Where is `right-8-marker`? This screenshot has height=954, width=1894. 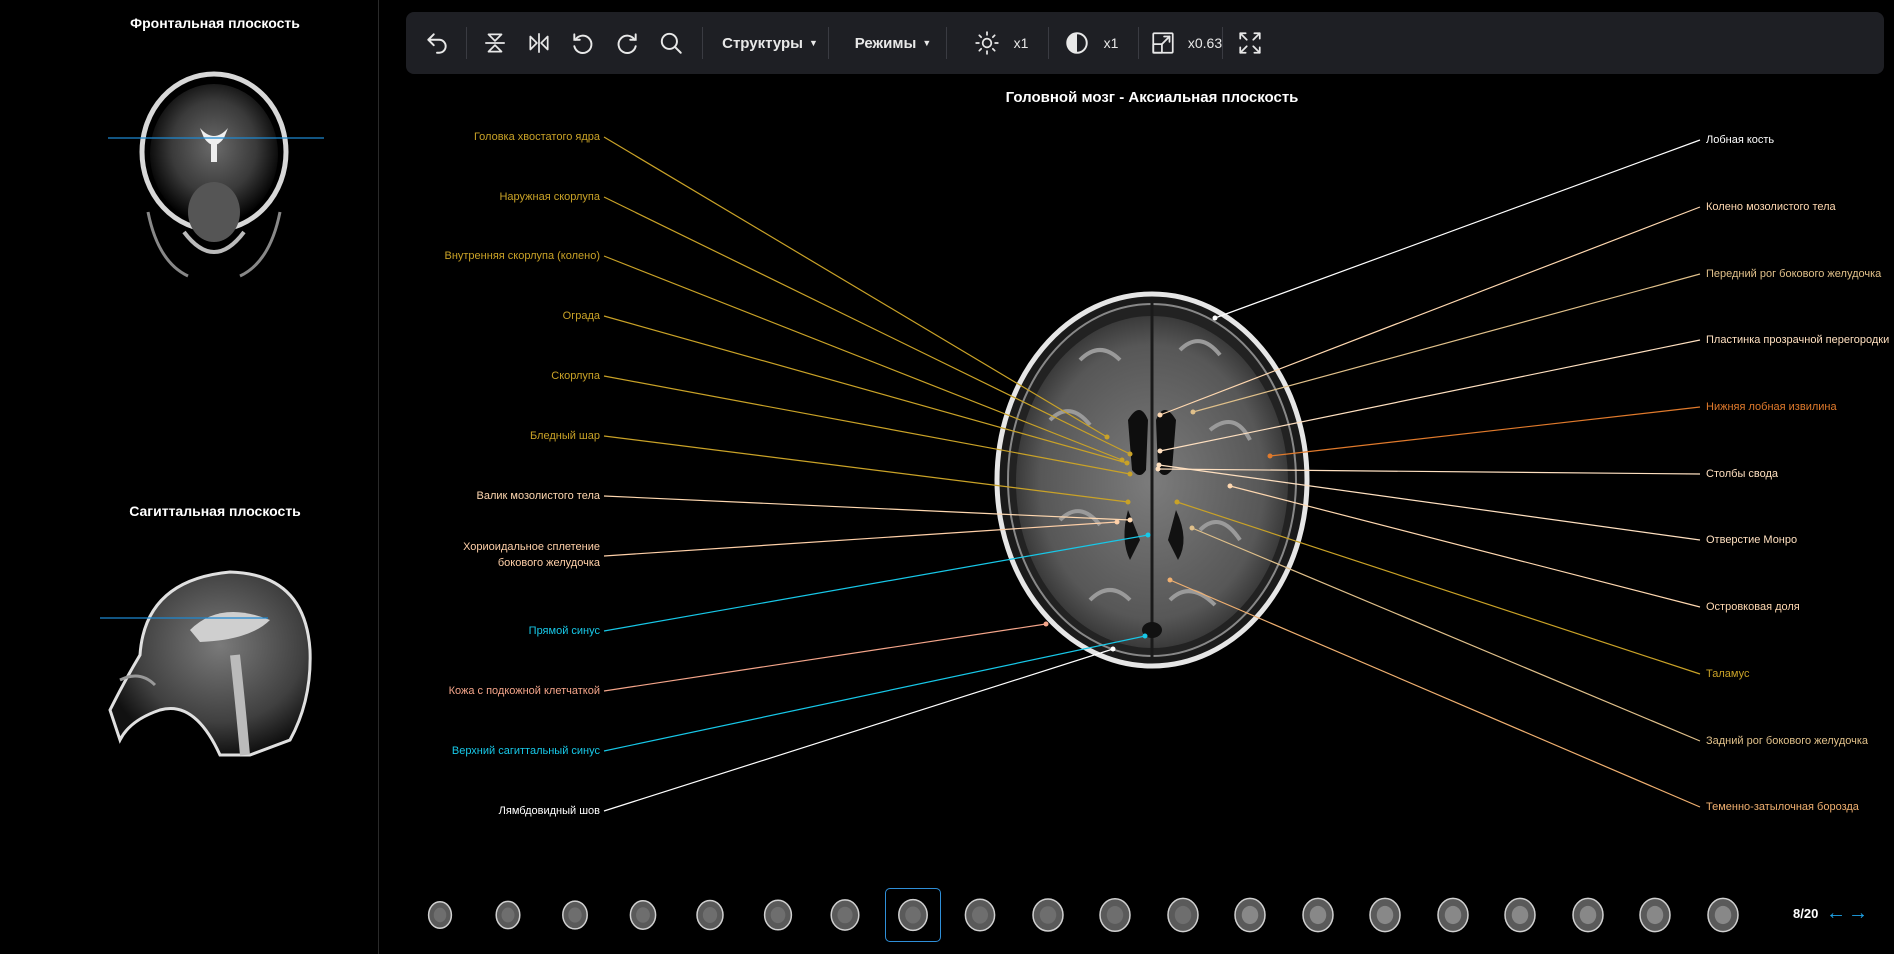
right-8-marker is located at coordinates (1230, 486).